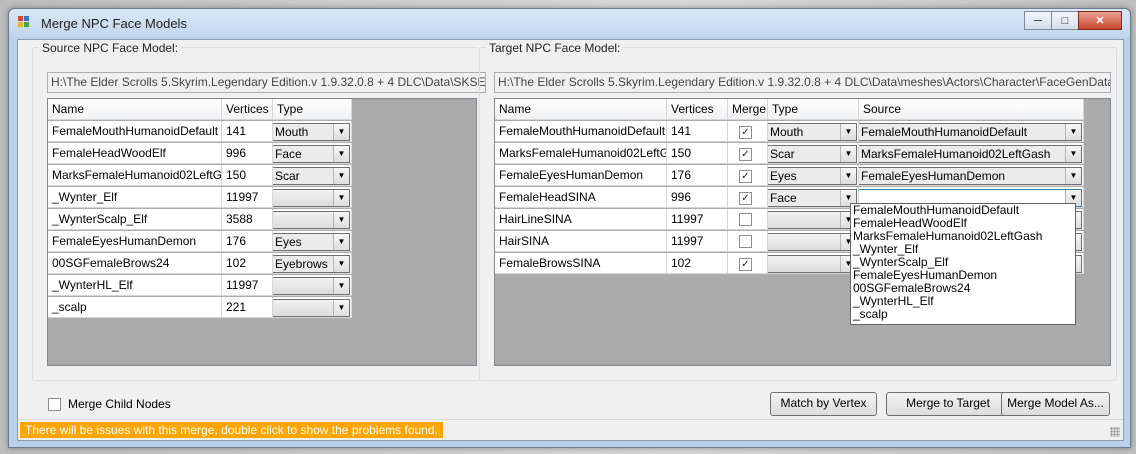 This screenshot has height=454, width=1136. I want to click on merge-child-checkbox, so click(54, 404).